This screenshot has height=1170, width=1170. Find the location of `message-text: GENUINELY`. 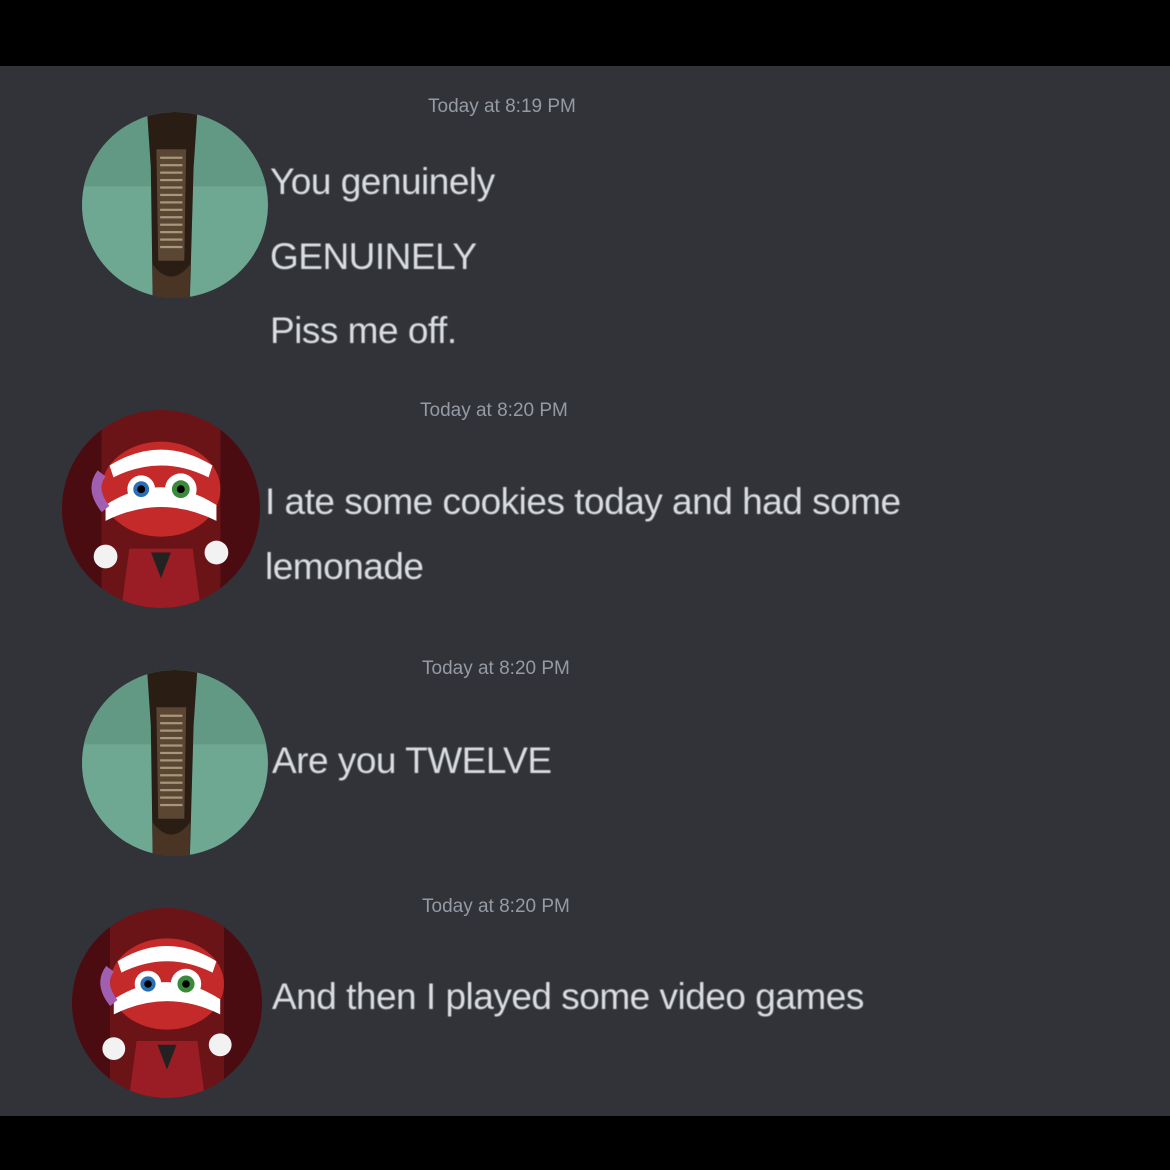

message-text: GENUINELY is located at coordinates (373, 256).